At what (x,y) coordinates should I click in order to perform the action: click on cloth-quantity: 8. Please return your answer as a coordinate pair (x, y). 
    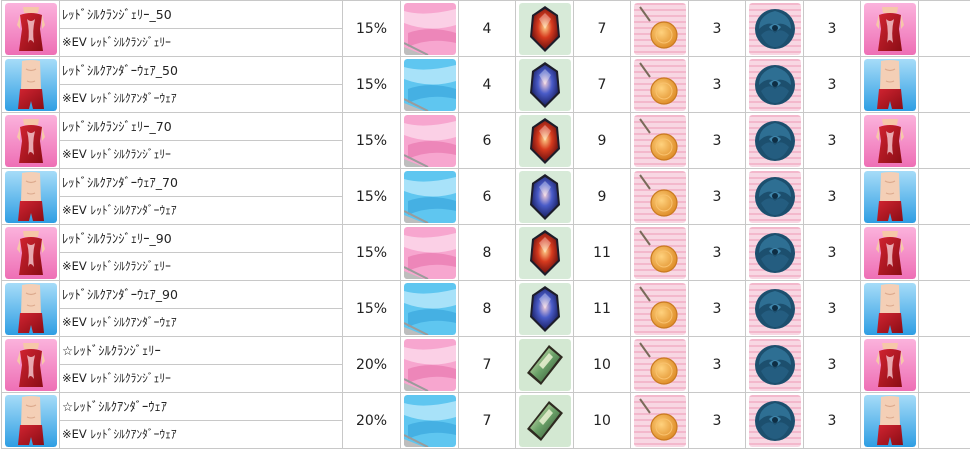
    Looking at the image, I should click on (487, 252).